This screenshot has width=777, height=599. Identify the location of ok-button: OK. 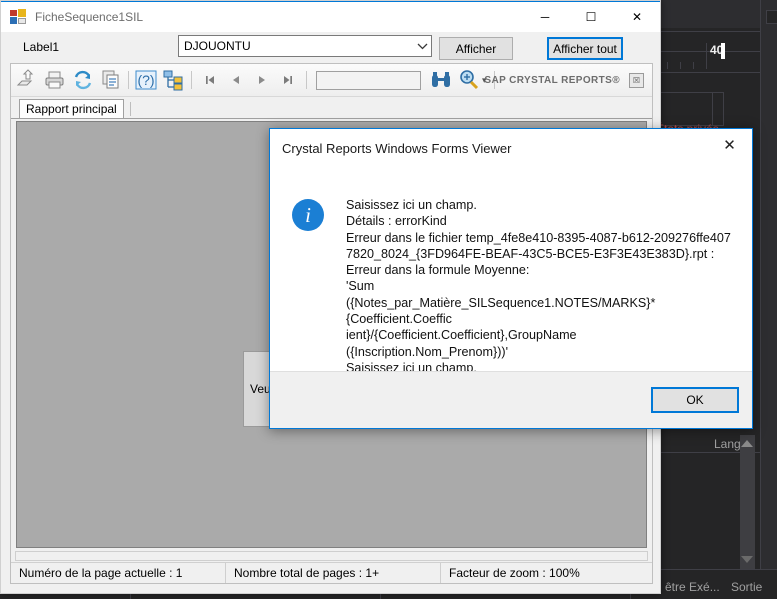
(695, 400).